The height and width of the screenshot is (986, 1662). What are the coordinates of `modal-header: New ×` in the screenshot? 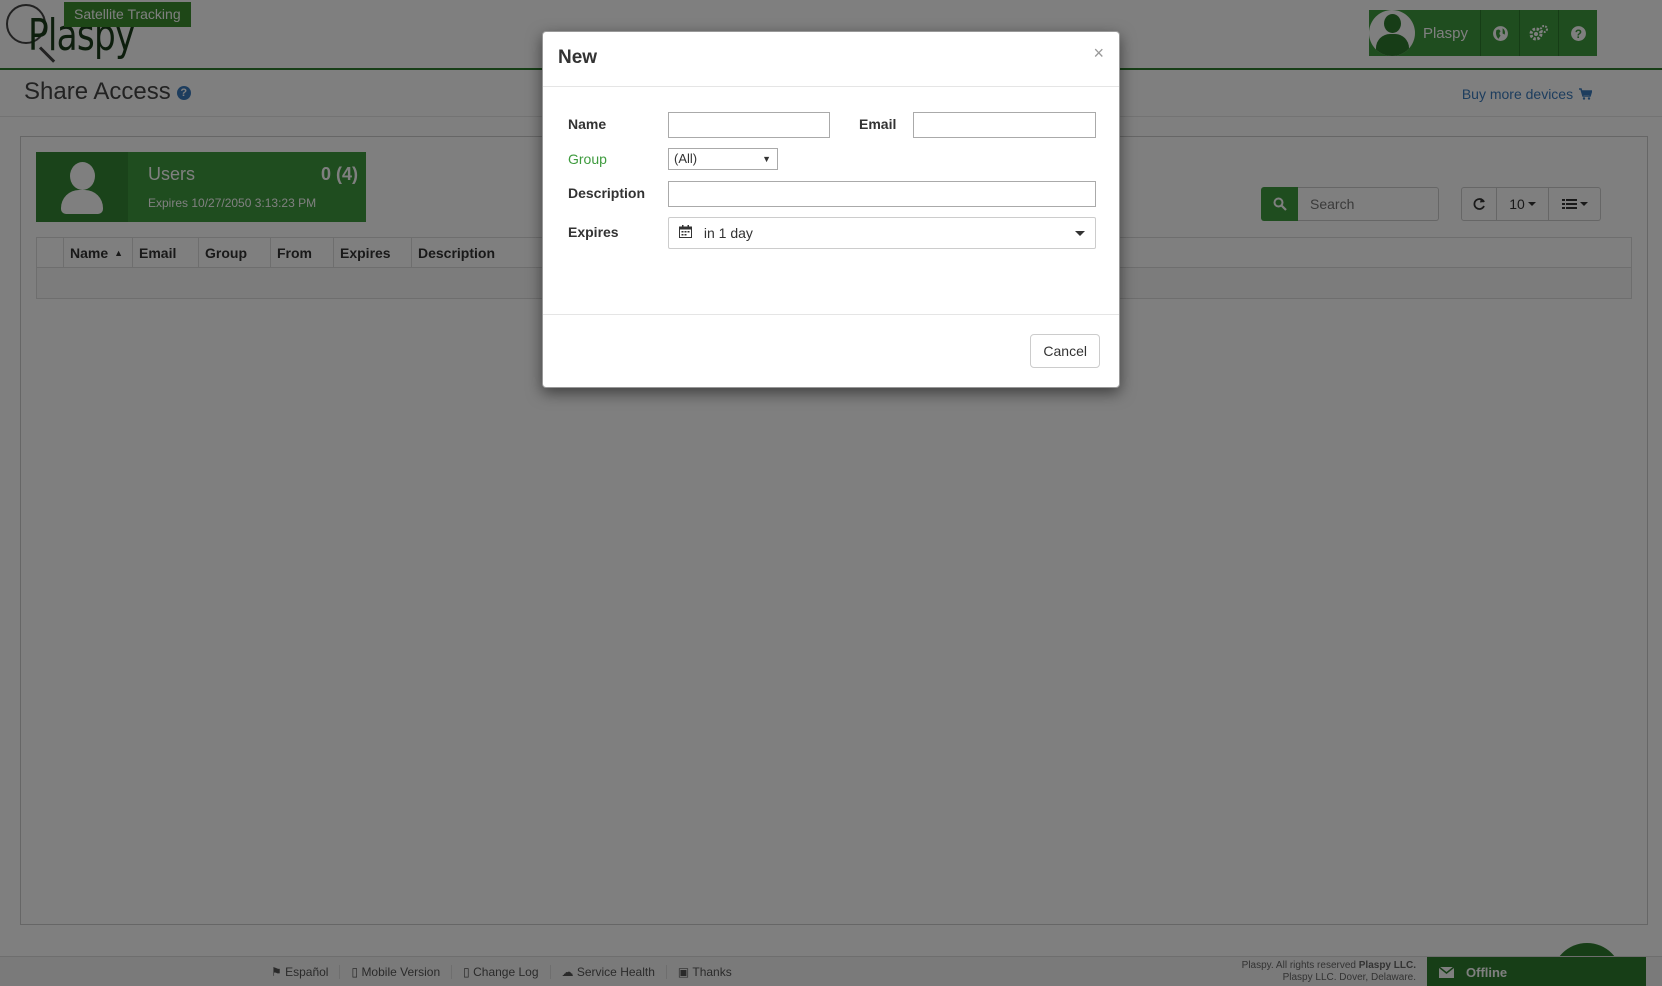 It's located at (831, 59).